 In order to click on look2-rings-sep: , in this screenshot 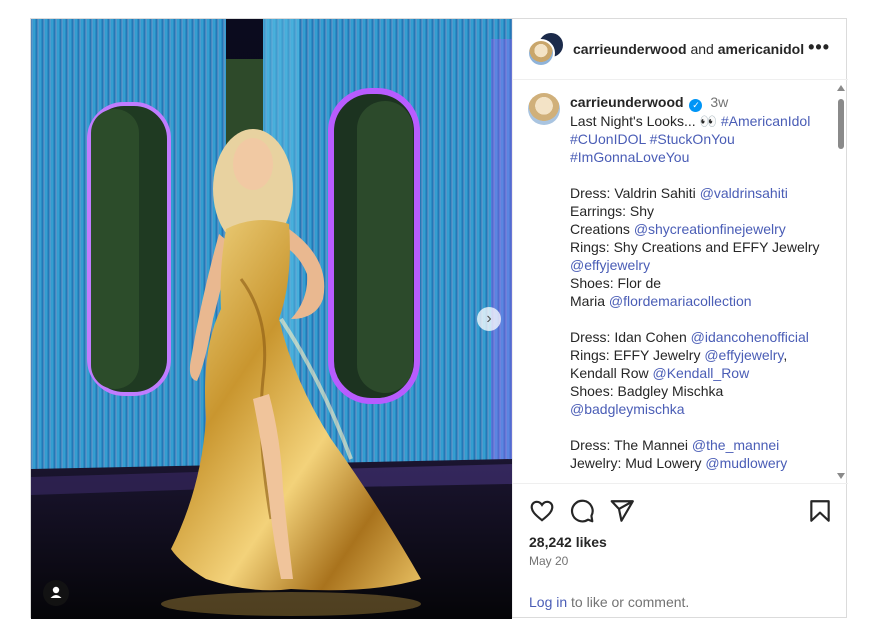, I will do `click(785, 355)`.